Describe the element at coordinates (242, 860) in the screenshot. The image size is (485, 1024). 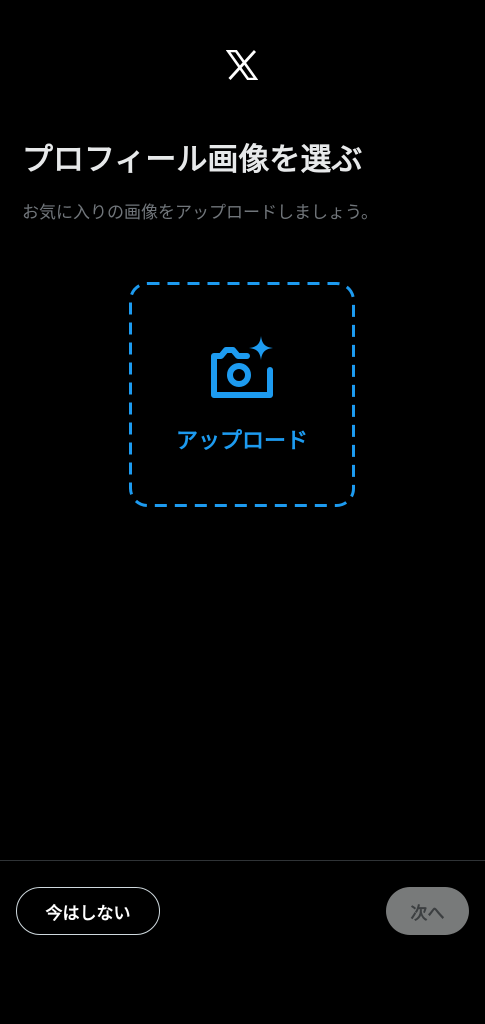
I see `footer-divider` at that location.